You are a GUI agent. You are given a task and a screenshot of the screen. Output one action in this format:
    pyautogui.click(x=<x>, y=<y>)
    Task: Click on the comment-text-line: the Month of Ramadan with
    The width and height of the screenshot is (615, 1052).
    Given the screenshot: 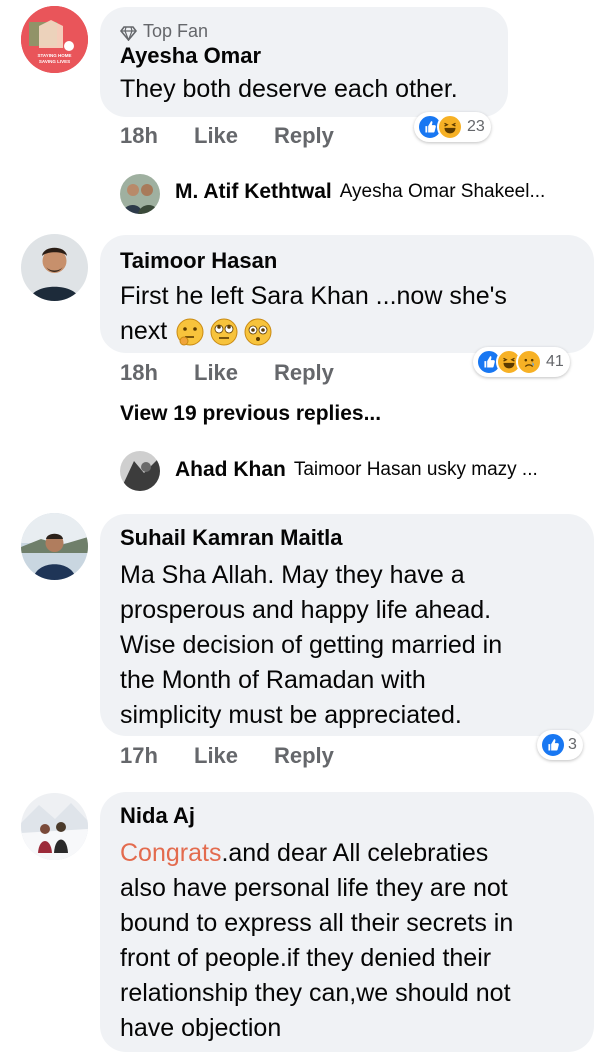 What is the action you would take?
    pyautogui.click(x=273, y=680)
    